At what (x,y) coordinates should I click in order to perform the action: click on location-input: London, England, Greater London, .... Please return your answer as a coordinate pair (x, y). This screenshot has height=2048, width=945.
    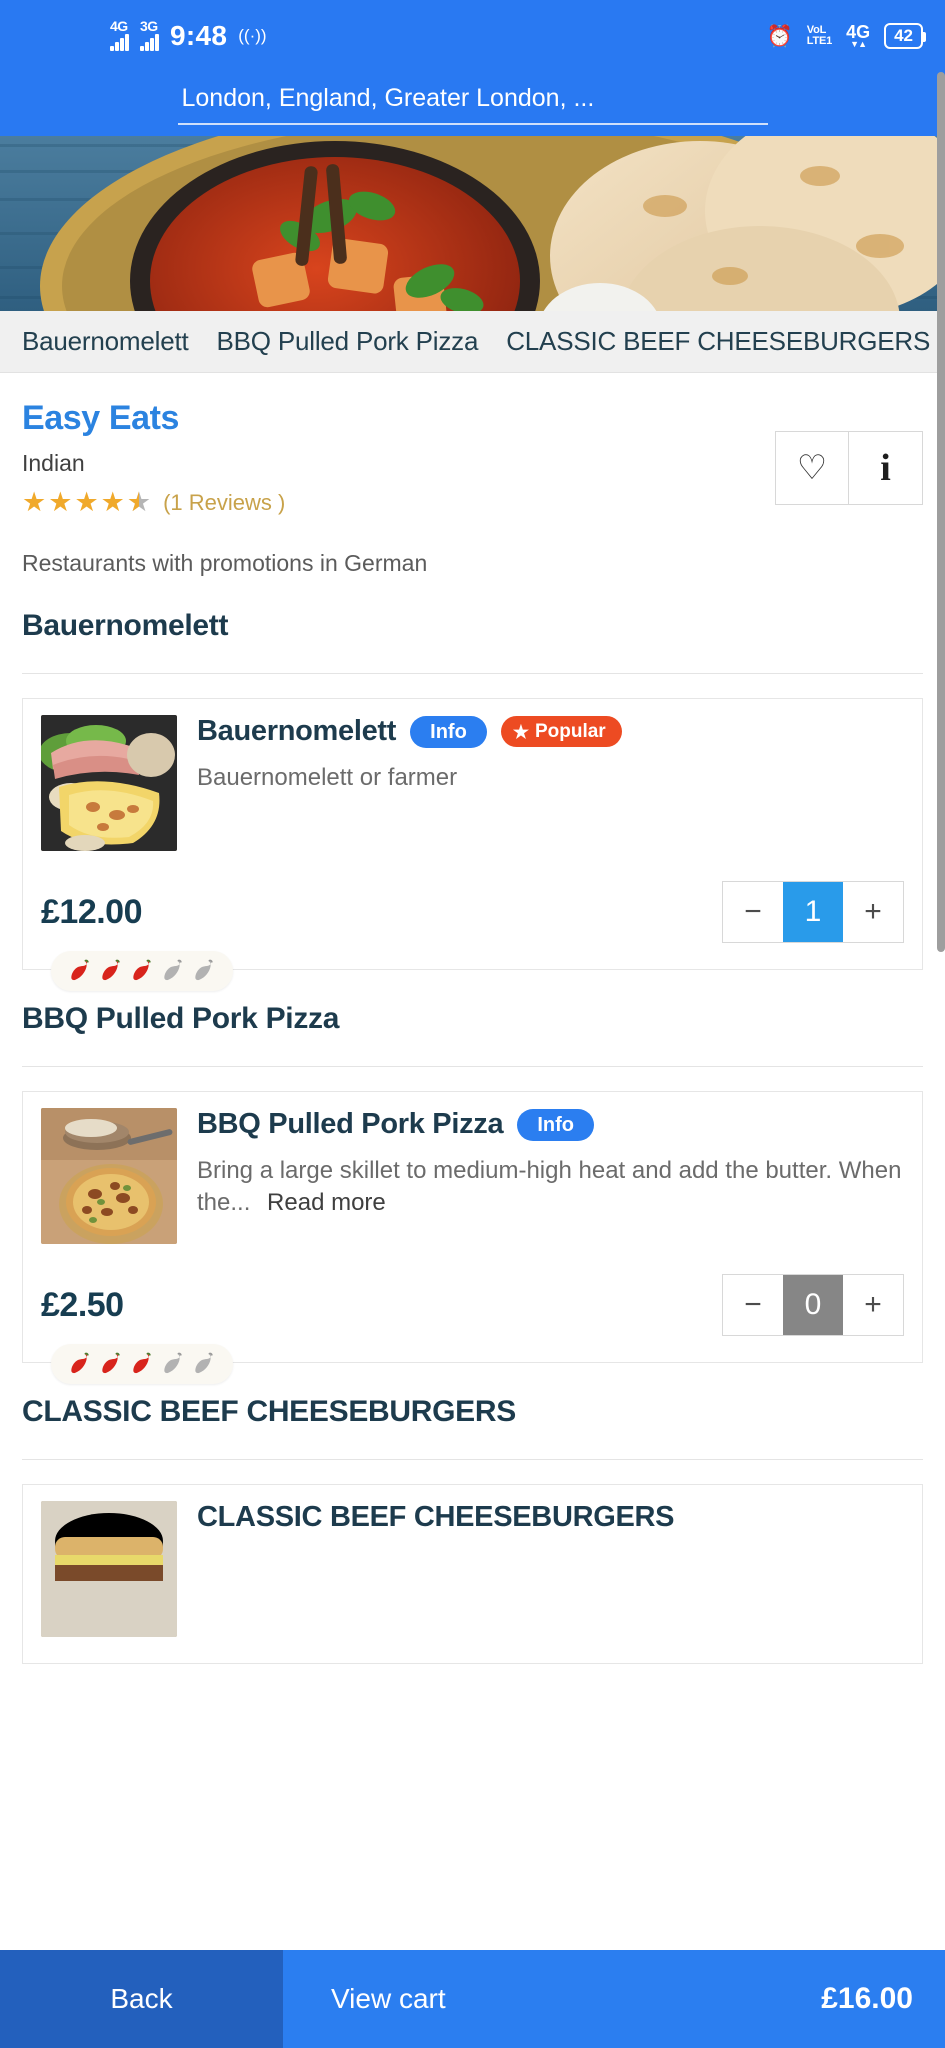
    Looking at the image, I should click on (472, 104).